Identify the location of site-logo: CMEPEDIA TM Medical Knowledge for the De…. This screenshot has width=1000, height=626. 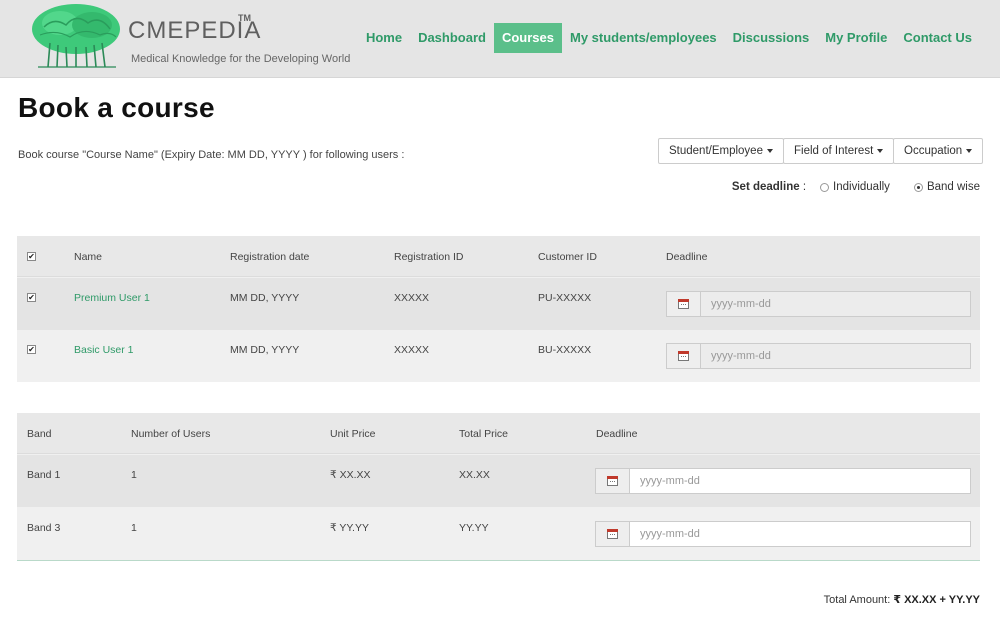
(195, 37).